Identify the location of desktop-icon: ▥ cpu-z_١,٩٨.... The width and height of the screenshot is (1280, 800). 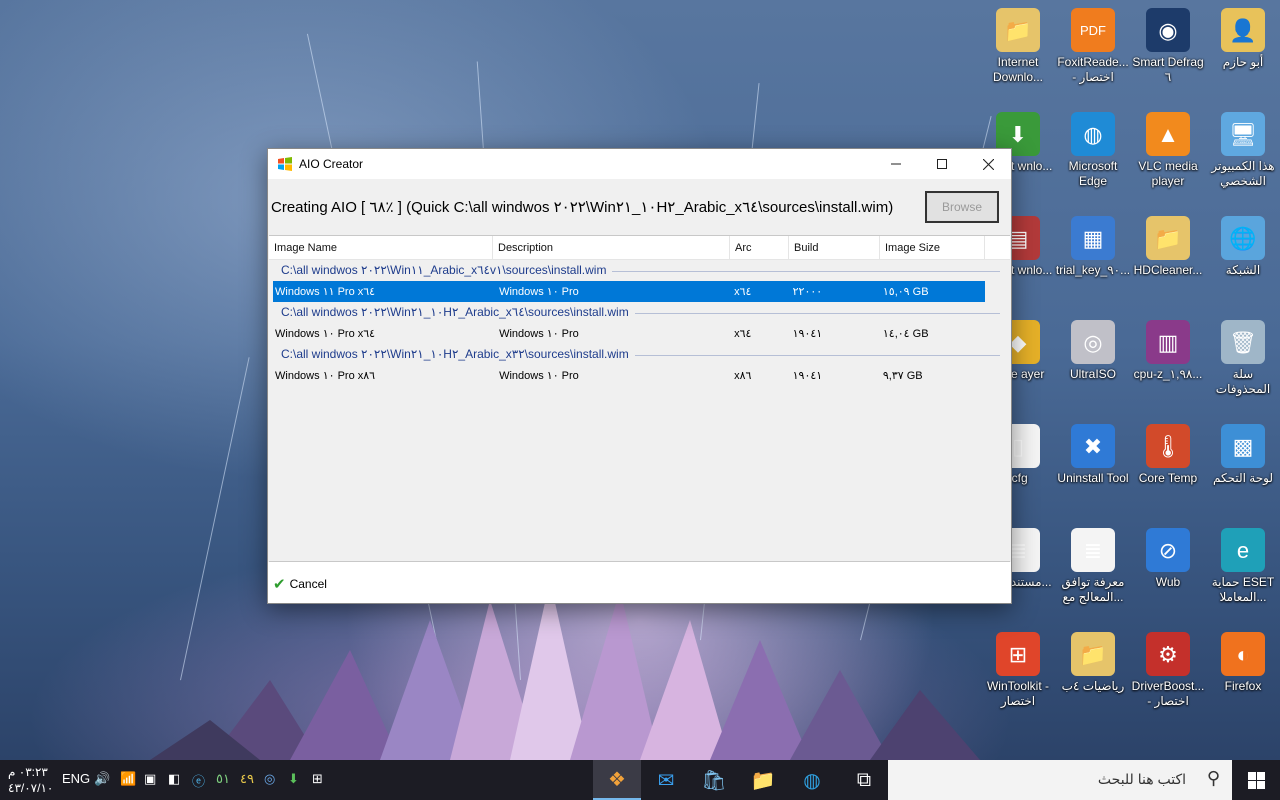
(1168, 351).